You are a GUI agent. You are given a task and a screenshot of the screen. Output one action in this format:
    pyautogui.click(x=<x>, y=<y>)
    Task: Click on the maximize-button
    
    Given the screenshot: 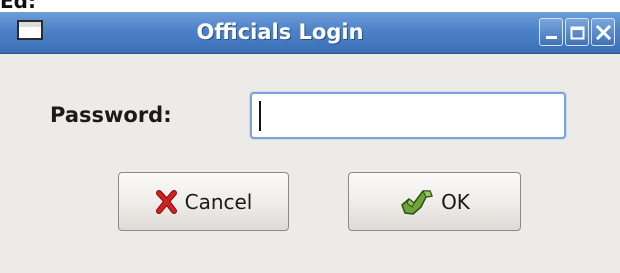 What is the action you would take?
    pyautogui.click(x=577, y=32)
    